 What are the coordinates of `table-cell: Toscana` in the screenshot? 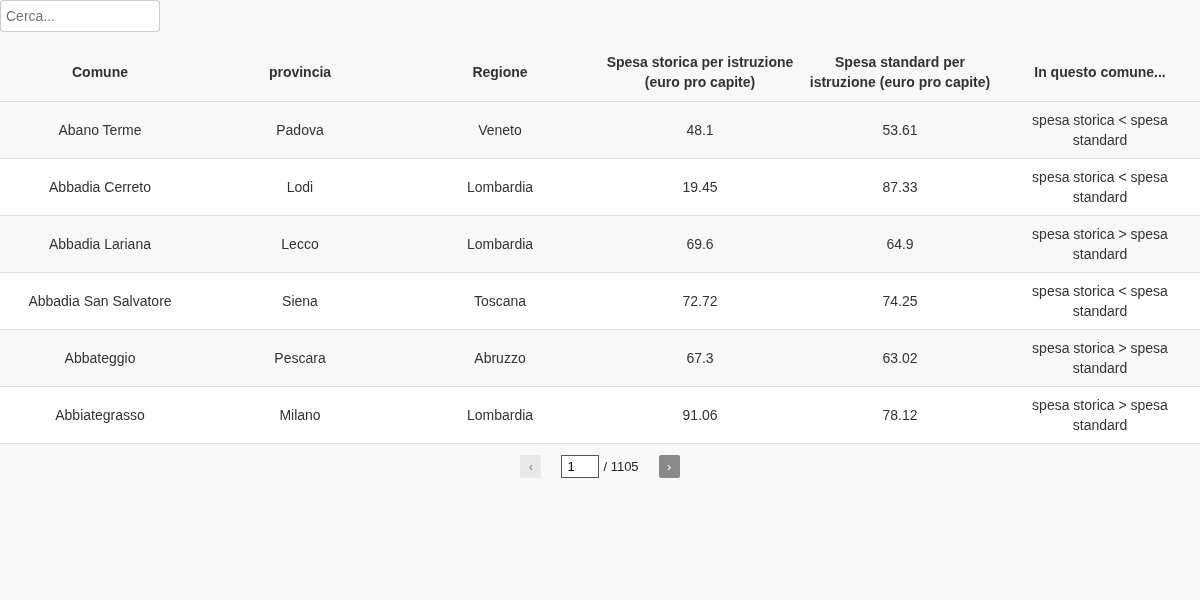 It's located at (500, 301).